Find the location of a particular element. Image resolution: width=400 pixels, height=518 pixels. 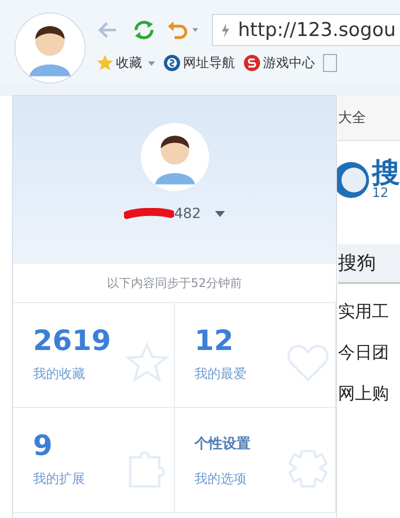

stat-tile: 2619 我的收藏 is located at coordinates (93, 355).